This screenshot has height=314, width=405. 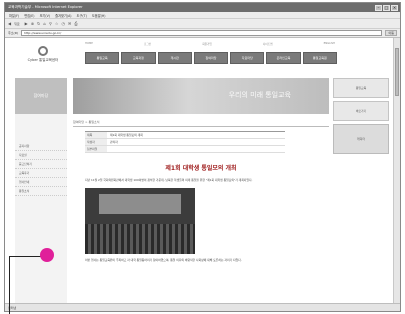 What do you see at coordinates (45, 15) in the screenshot?
I see `menu-view: 보기(V)` at bounding box center [45, 15].